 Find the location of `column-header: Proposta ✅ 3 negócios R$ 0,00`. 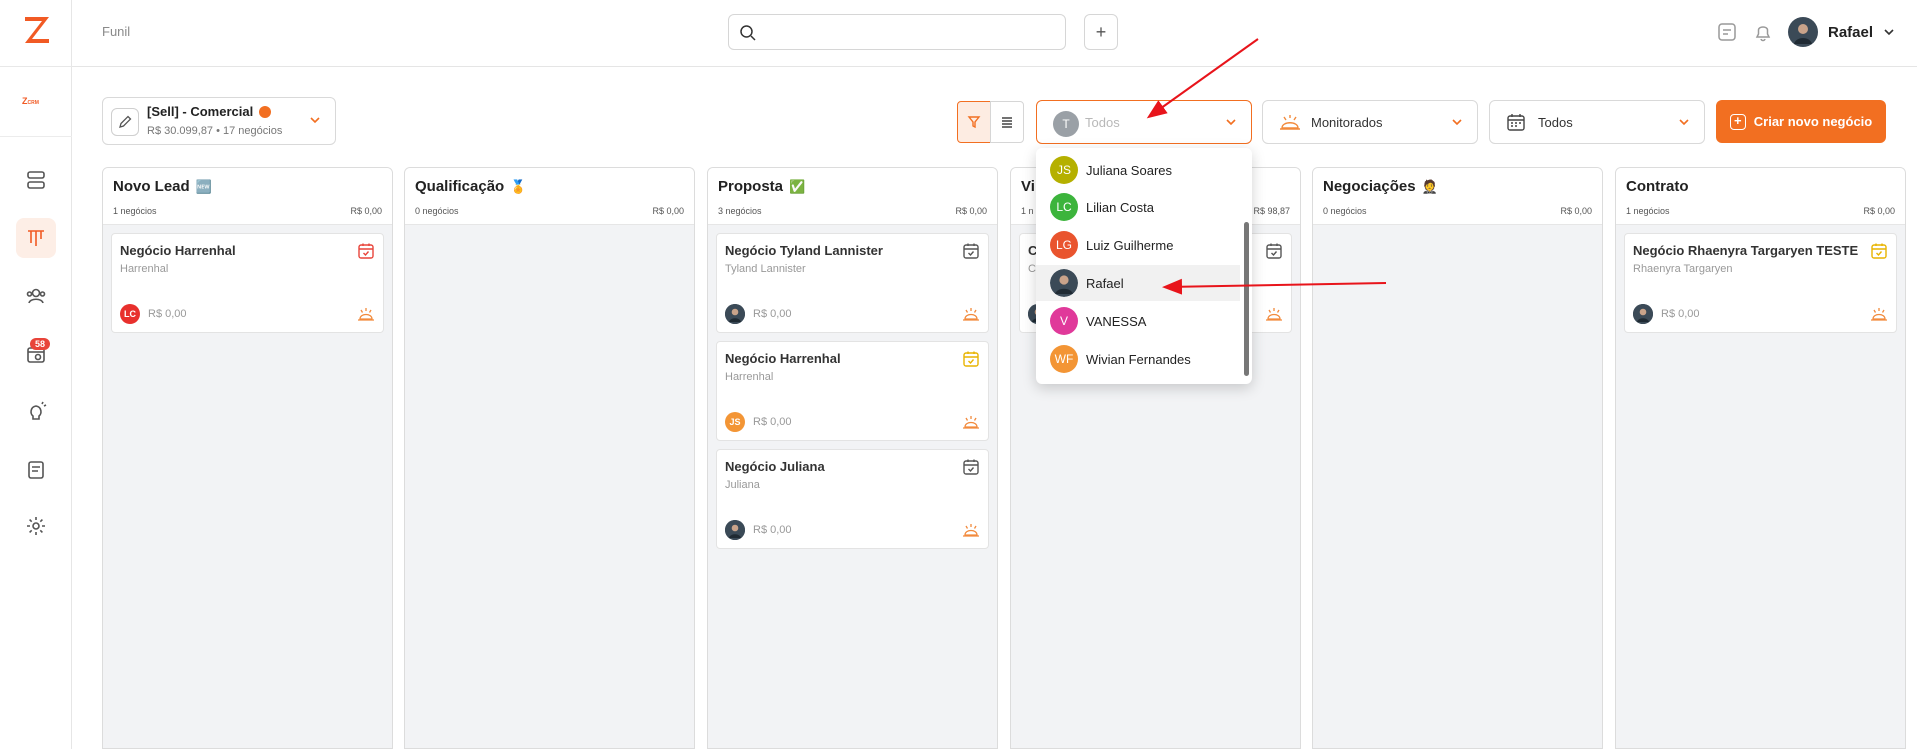

column-header: Proposta ✅ 3 negócios R$ 0,00 is located at coordinates (852, 196).